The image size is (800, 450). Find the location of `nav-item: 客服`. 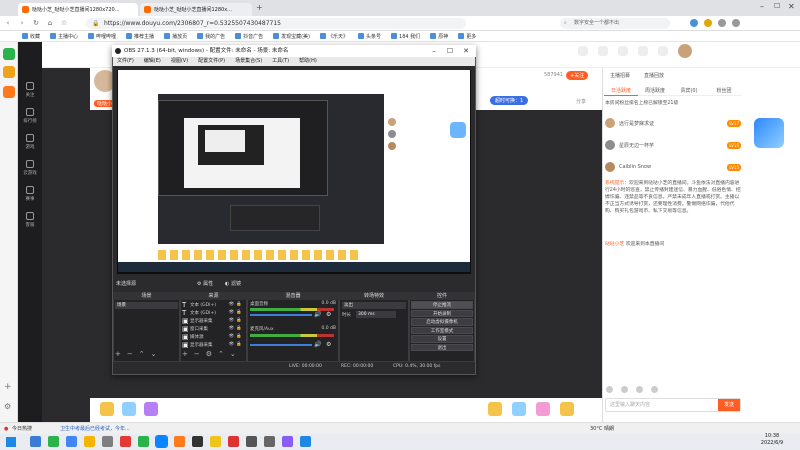

nav-item: 客服 is located at coordinates (30, 222).